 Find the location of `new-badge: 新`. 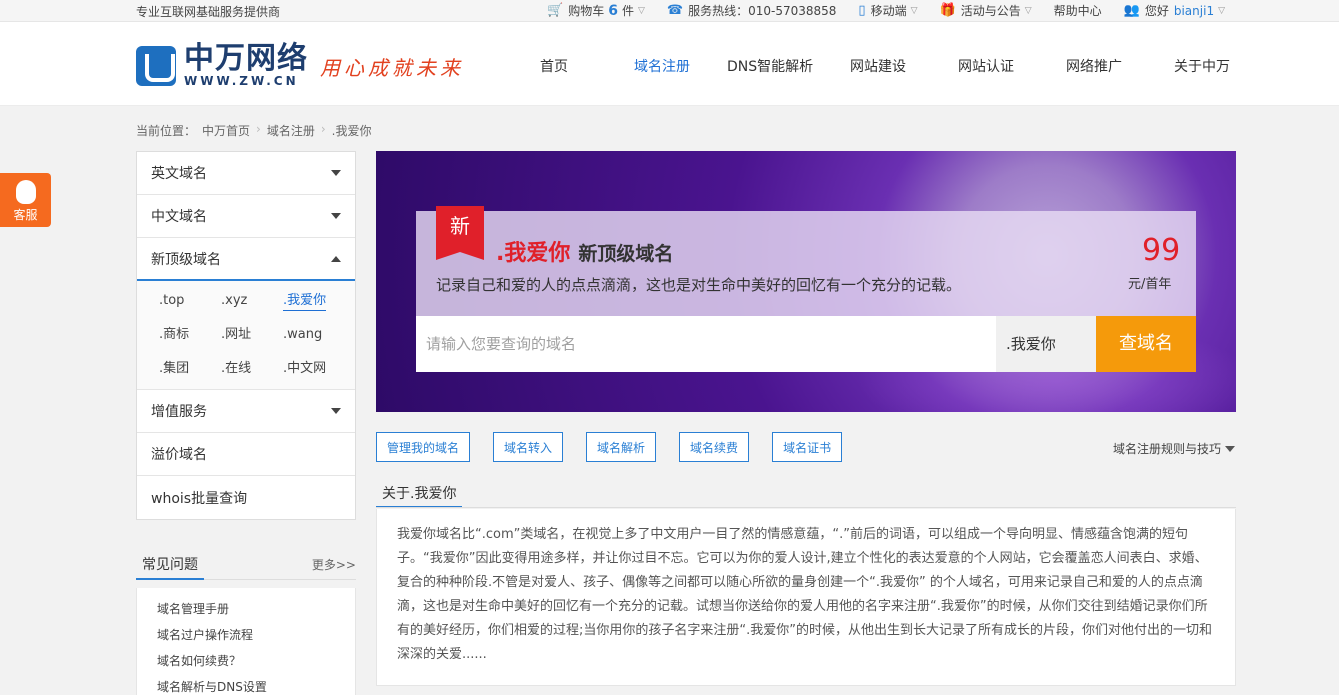

new-badge: 新 is located at coordinates (460, 233).